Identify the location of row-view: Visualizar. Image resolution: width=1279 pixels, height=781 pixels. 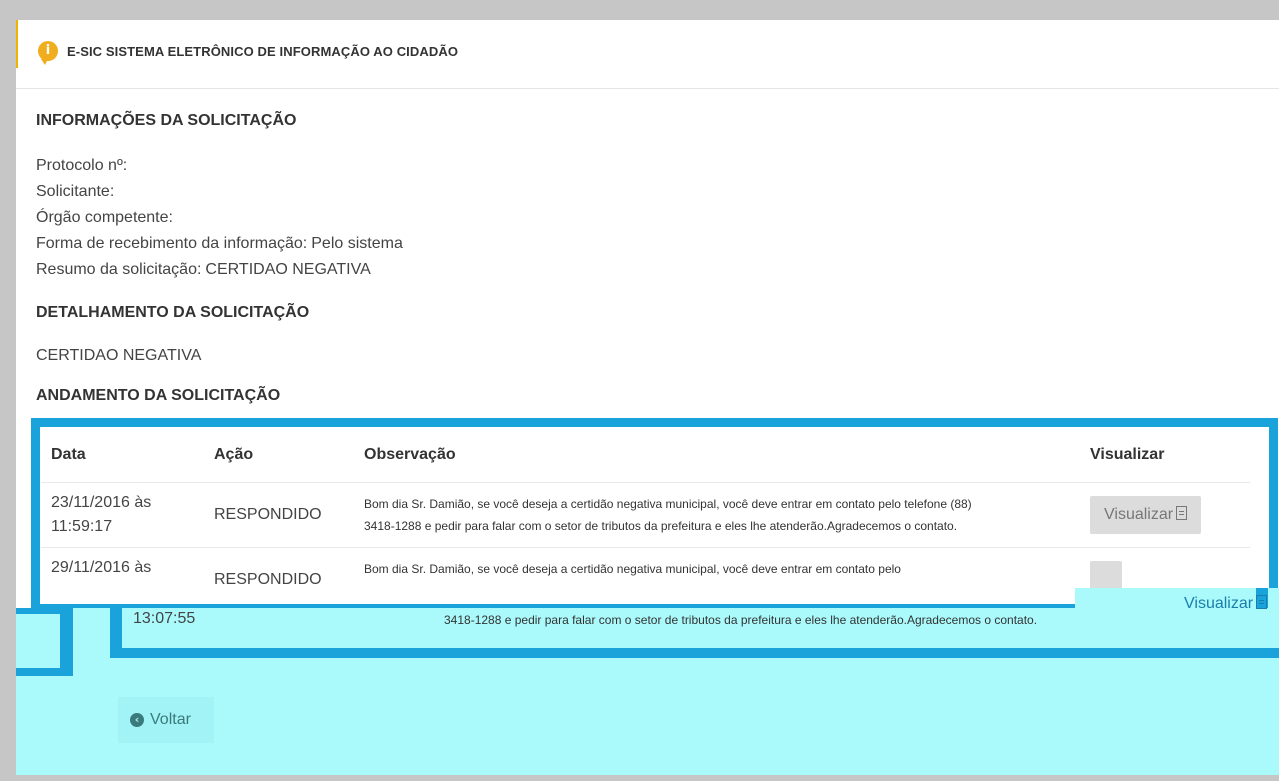
(1165, 515).